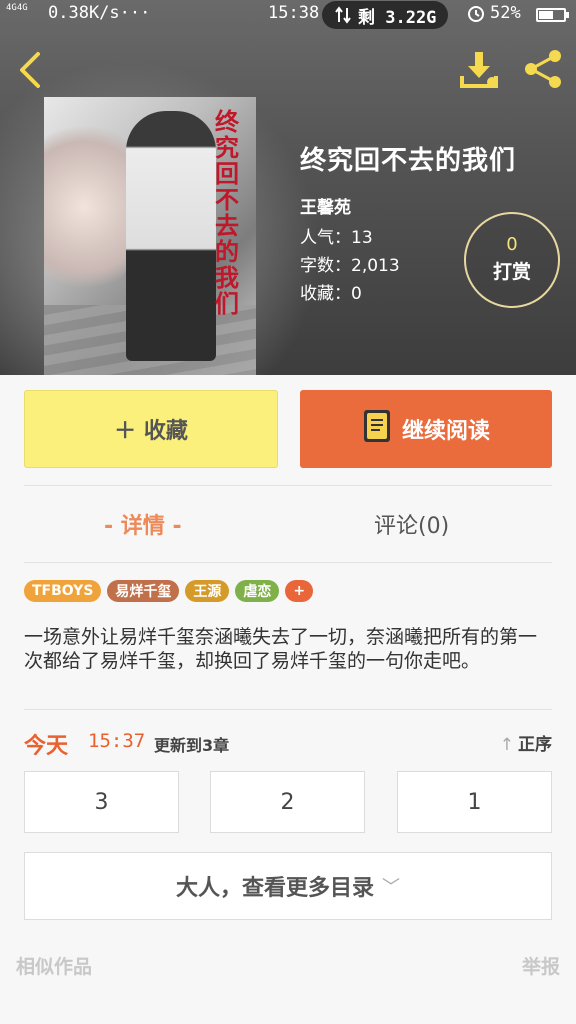  I want to click on share-button, so click(544, 69).